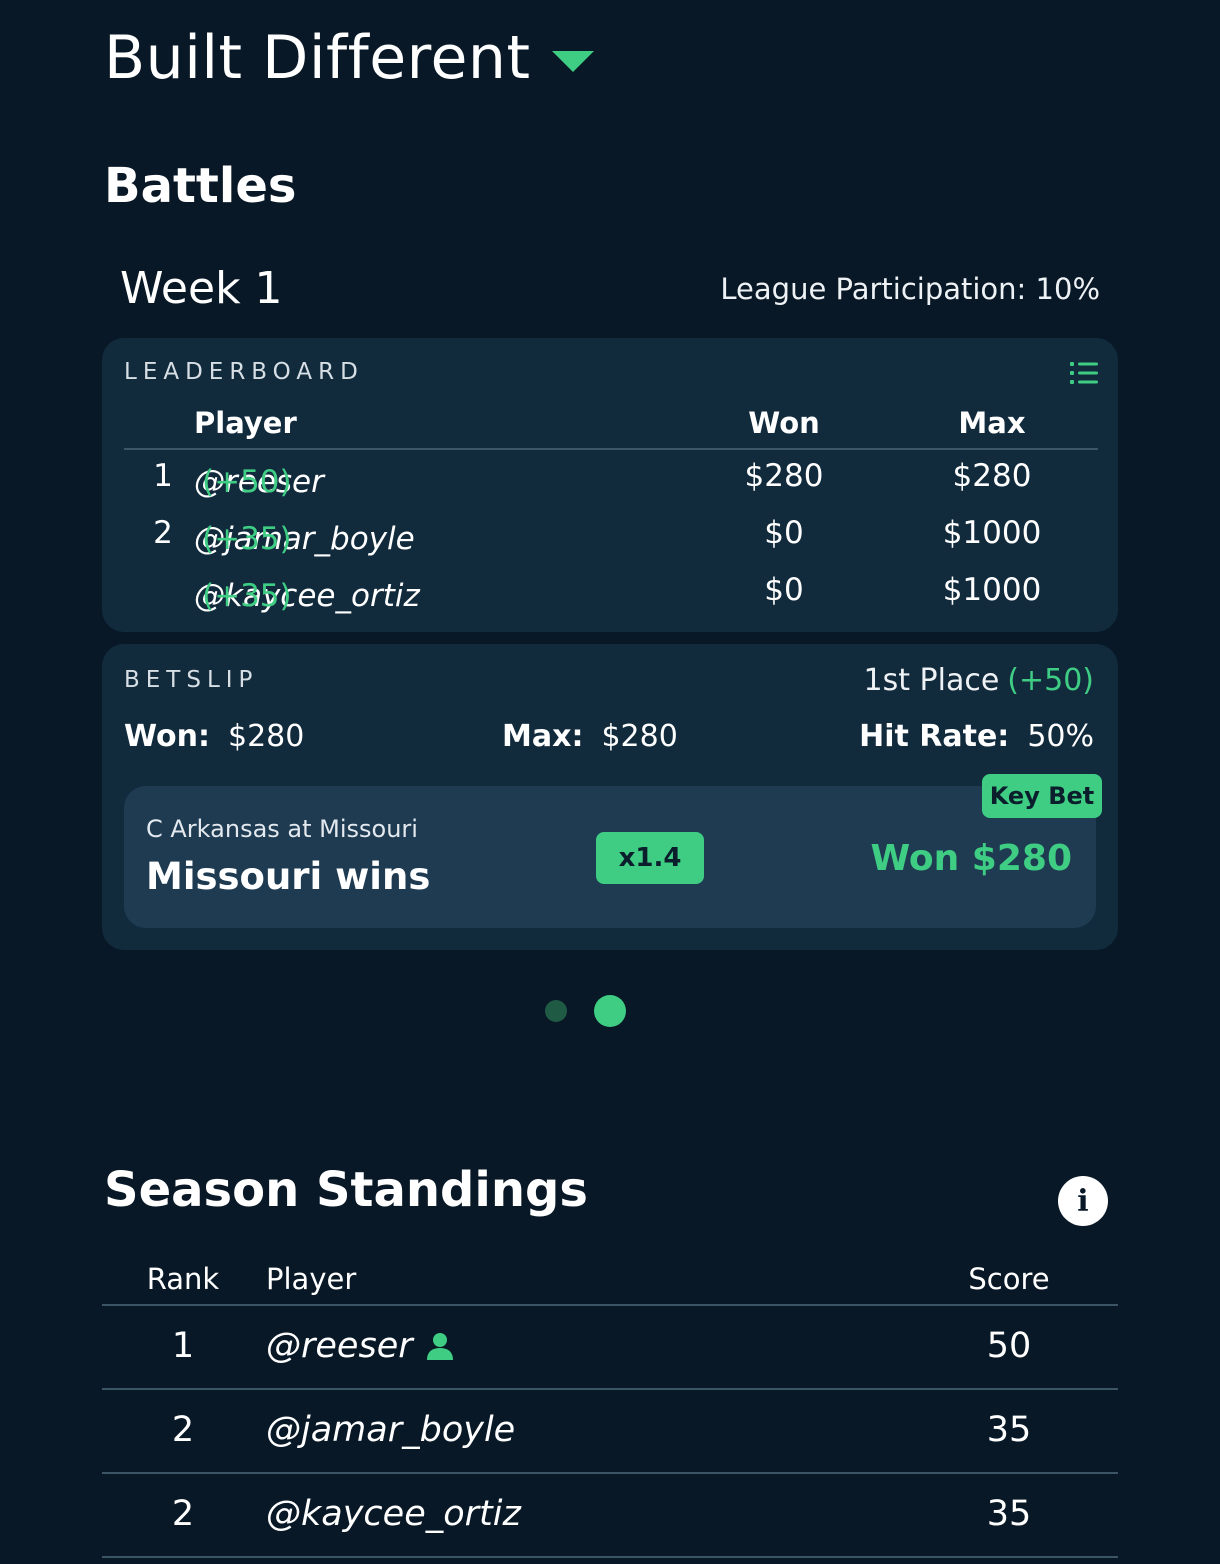 This screenshot has height=1564, width=1220. Describe the element at coordinates (183, 1279) in the screenshot. I see `column-header-rank: Rank` at that location.